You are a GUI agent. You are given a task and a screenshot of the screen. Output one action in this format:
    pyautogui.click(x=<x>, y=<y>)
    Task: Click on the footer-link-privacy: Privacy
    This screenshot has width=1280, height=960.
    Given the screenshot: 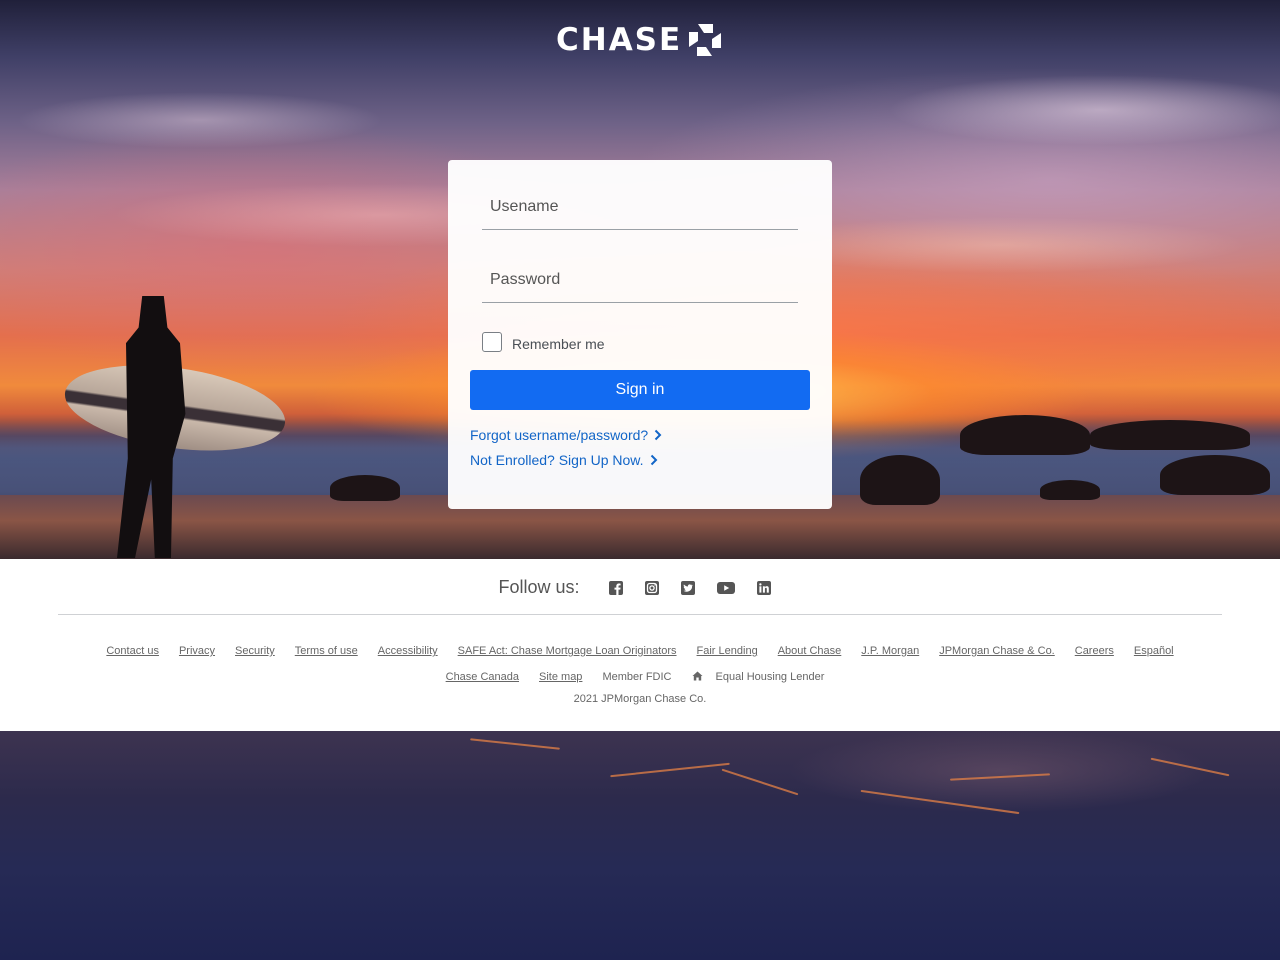 What is the action you would take?
    pyautogui.click(x=197, y=651)
    